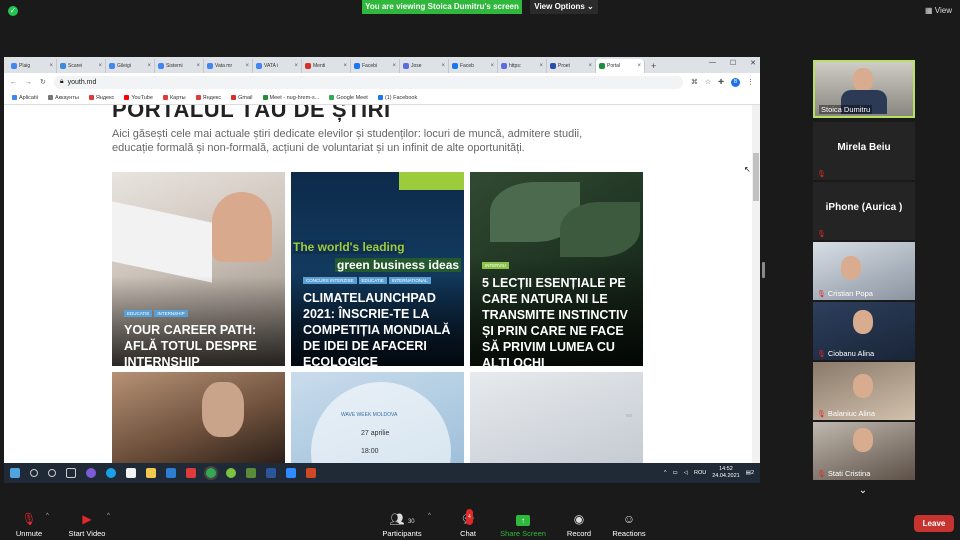 Image resolution: width=960 pixels, height=540 pixels. Describe the element at coordinates (174, 98) in the screenshot. I see `bookmark-item: Карты` at that location.